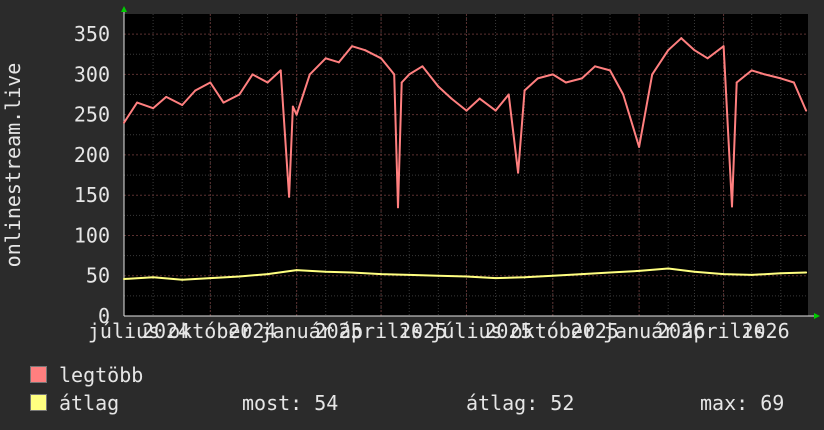  What do you see at coordinates (38, 374) in the screenshot?
I see `legend-swatch-max` at bounding box center [38, 374].